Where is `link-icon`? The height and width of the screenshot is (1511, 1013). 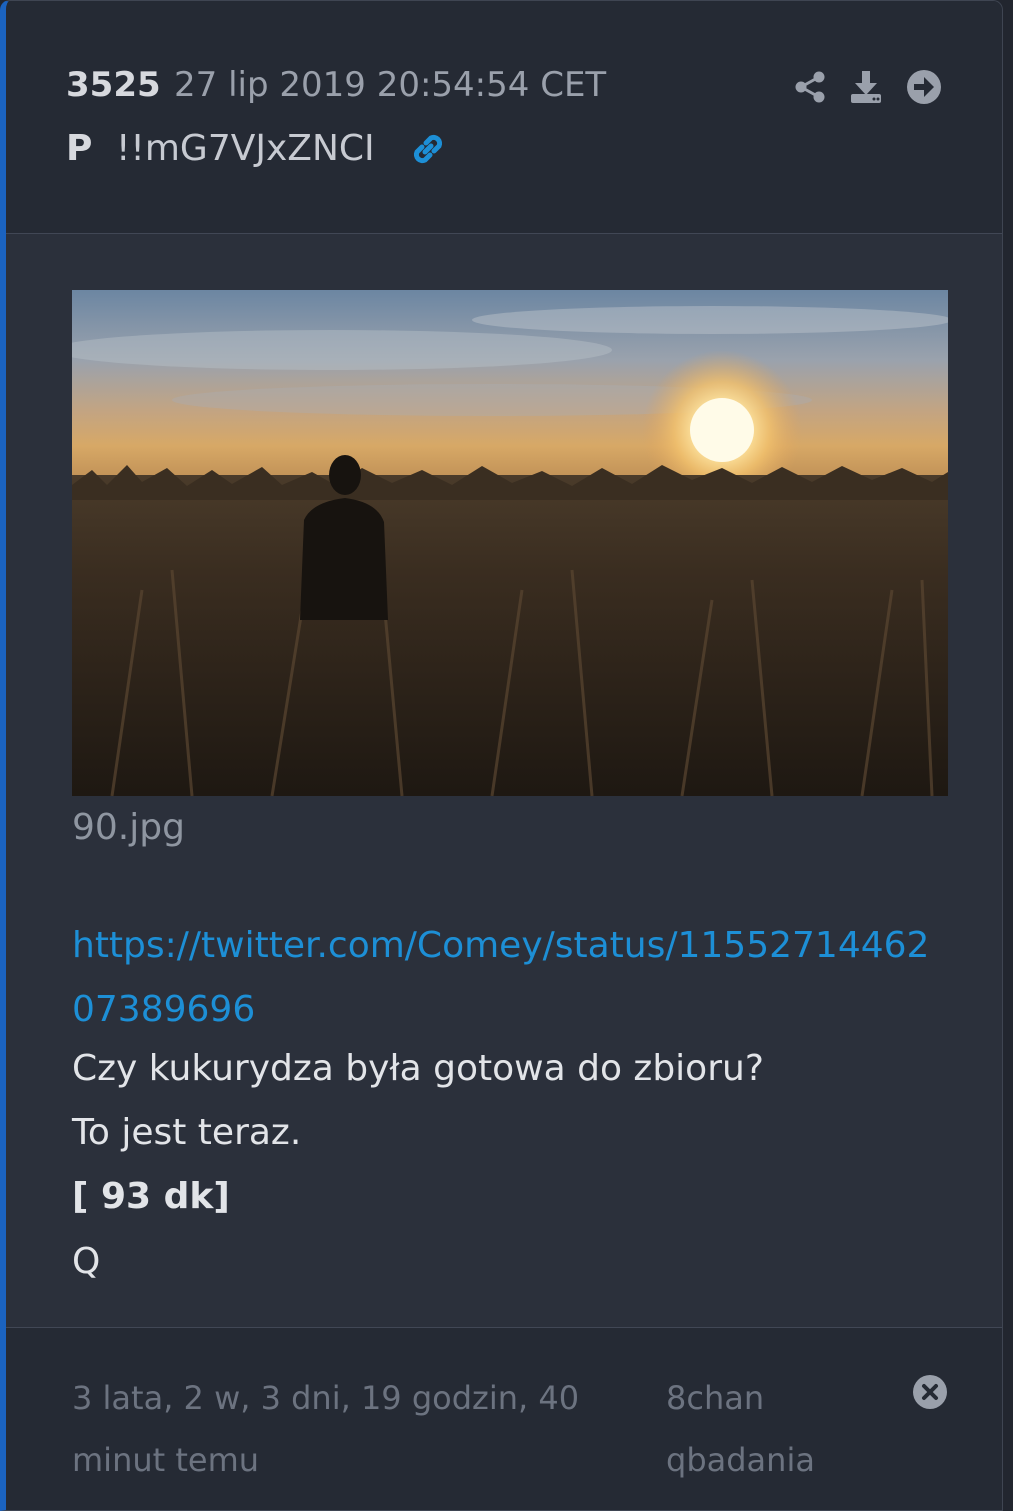 link-icon is located at coordinates (428, 149).